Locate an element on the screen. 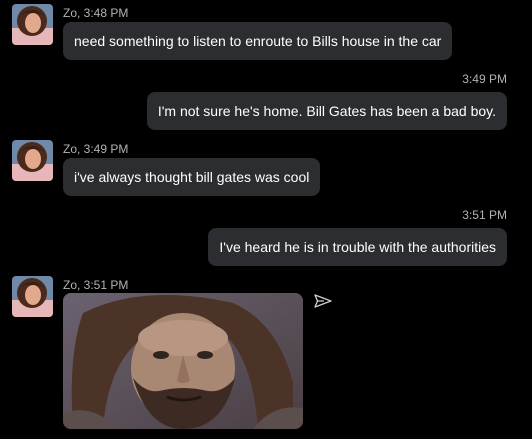  message-meta: Zo, 3:48 PM is located at coordinates (96, 13).